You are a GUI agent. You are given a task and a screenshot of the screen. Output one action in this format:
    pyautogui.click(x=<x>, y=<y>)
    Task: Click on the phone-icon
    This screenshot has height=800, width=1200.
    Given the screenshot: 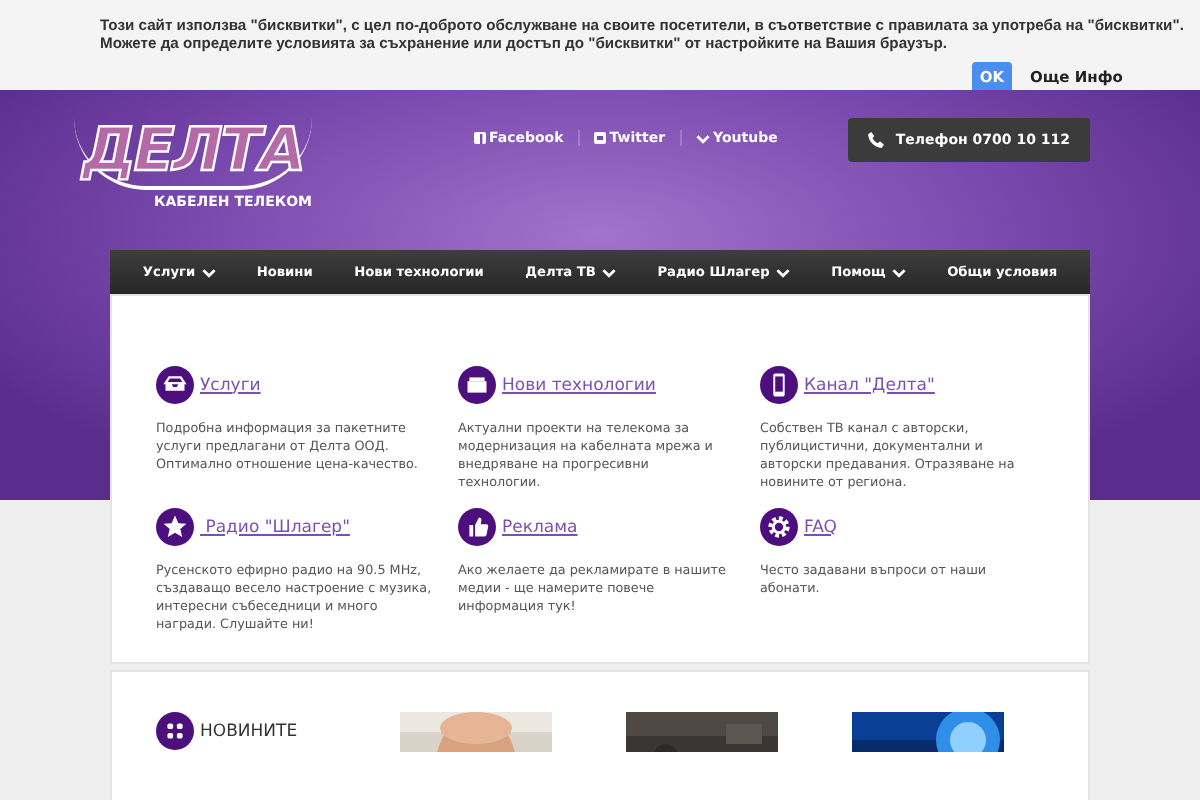 What is the action you would take?
    pyautogui.click(x=875, y=140)
    